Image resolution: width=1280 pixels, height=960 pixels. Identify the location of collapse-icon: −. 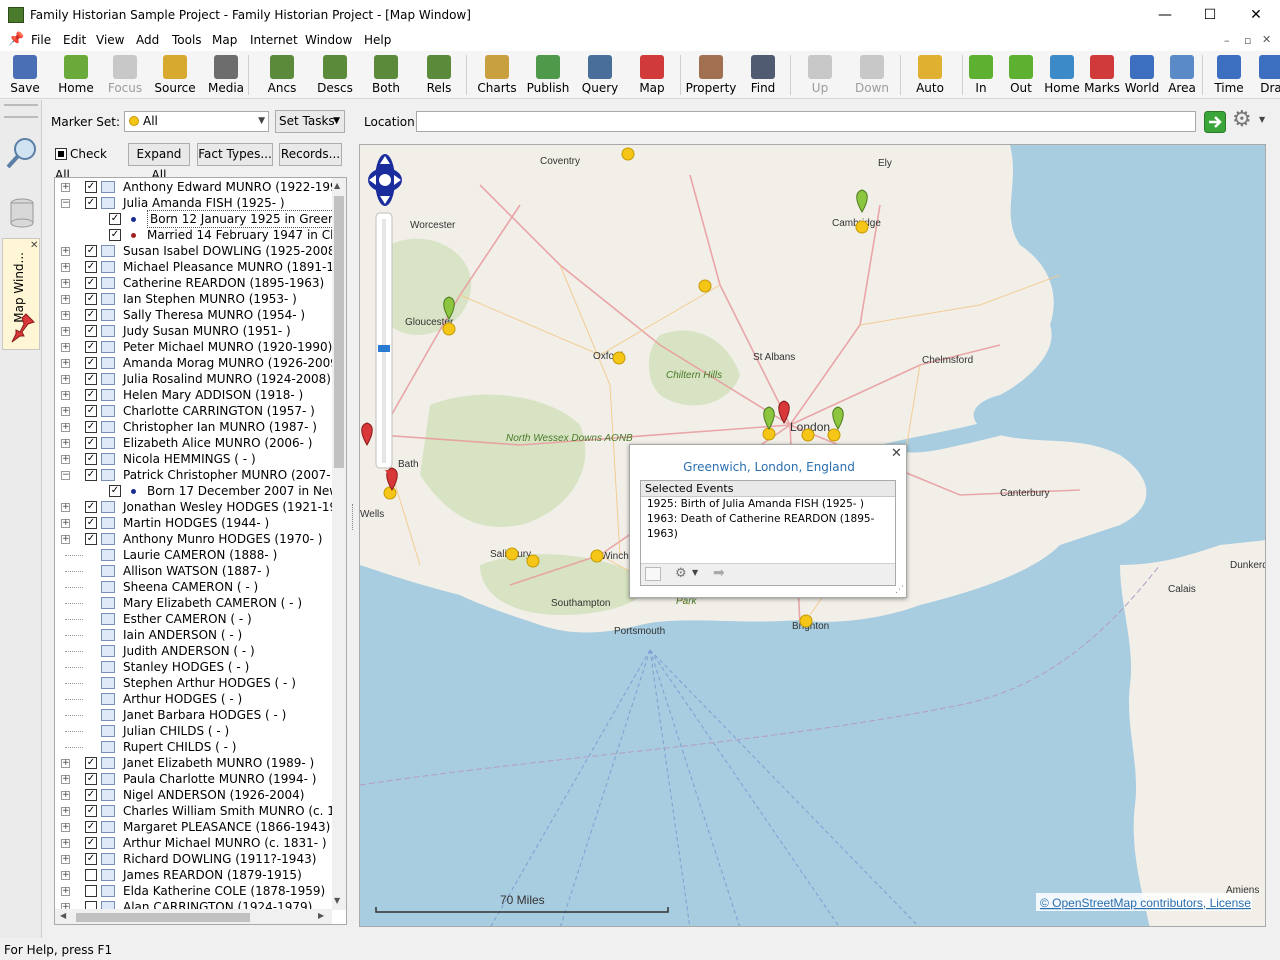
(65, 203).